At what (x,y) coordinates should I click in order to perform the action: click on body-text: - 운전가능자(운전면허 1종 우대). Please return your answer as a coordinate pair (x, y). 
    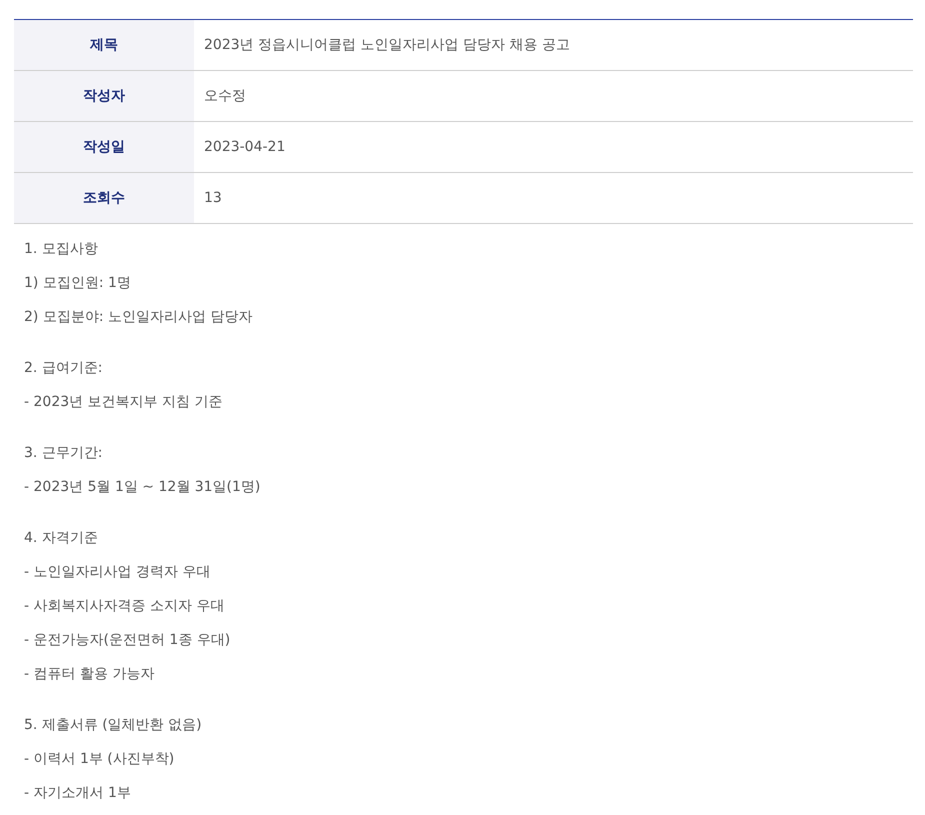
    Looking at the image, I should click on (128, 640).